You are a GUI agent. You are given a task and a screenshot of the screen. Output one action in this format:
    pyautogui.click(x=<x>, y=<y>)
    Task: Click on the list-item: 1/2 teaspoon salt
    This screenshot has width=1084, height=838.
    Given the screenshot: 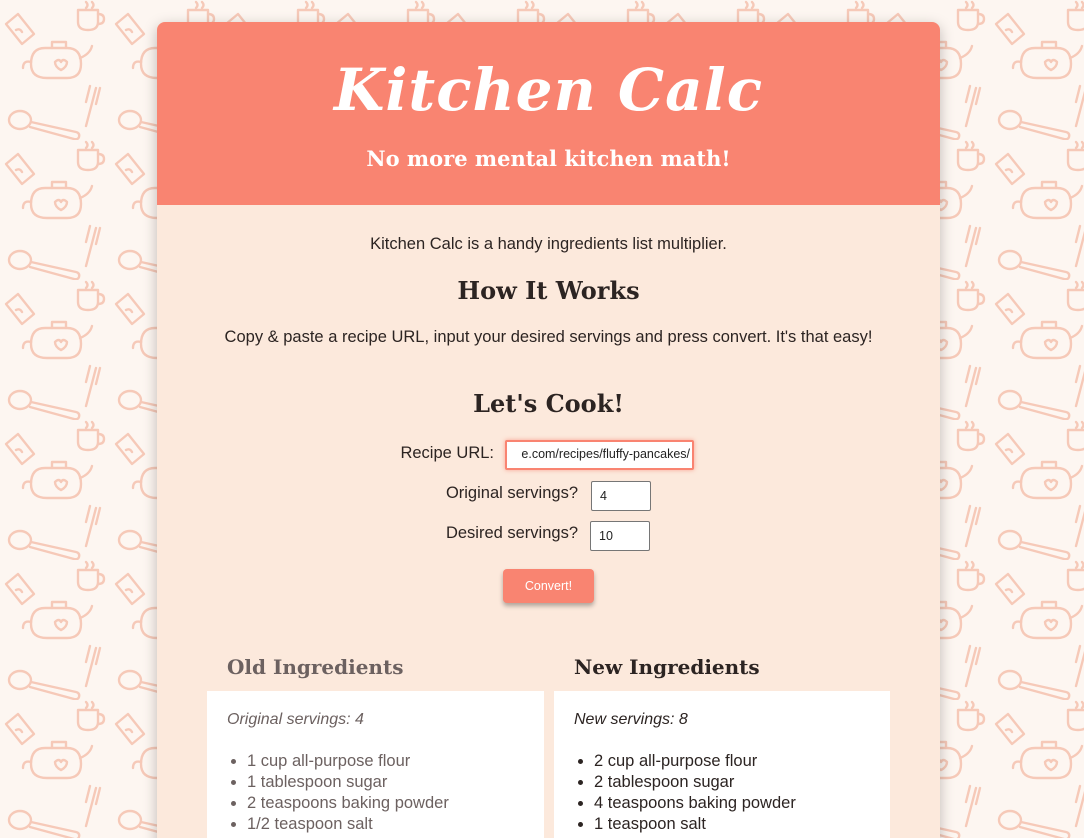 What is the action you would take?
    pyautogui.click(x=385, y=824)
    